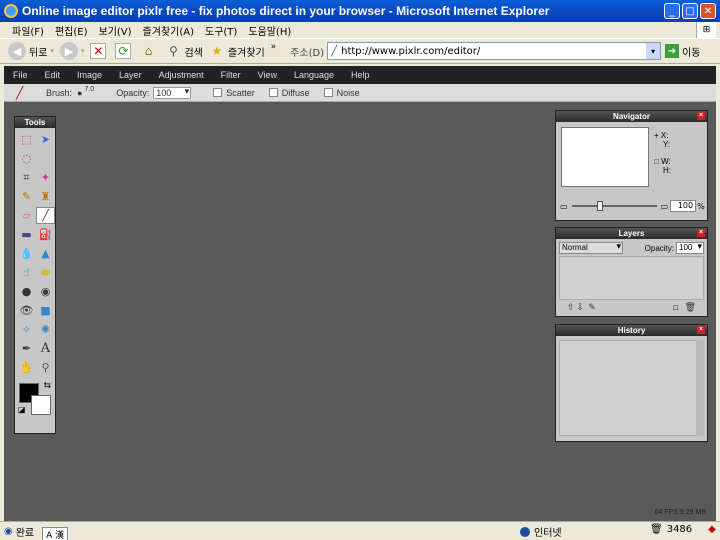  Describe the element at coordinates (328, 92) in the screenshot. I see `noise-checkbox` at that location.